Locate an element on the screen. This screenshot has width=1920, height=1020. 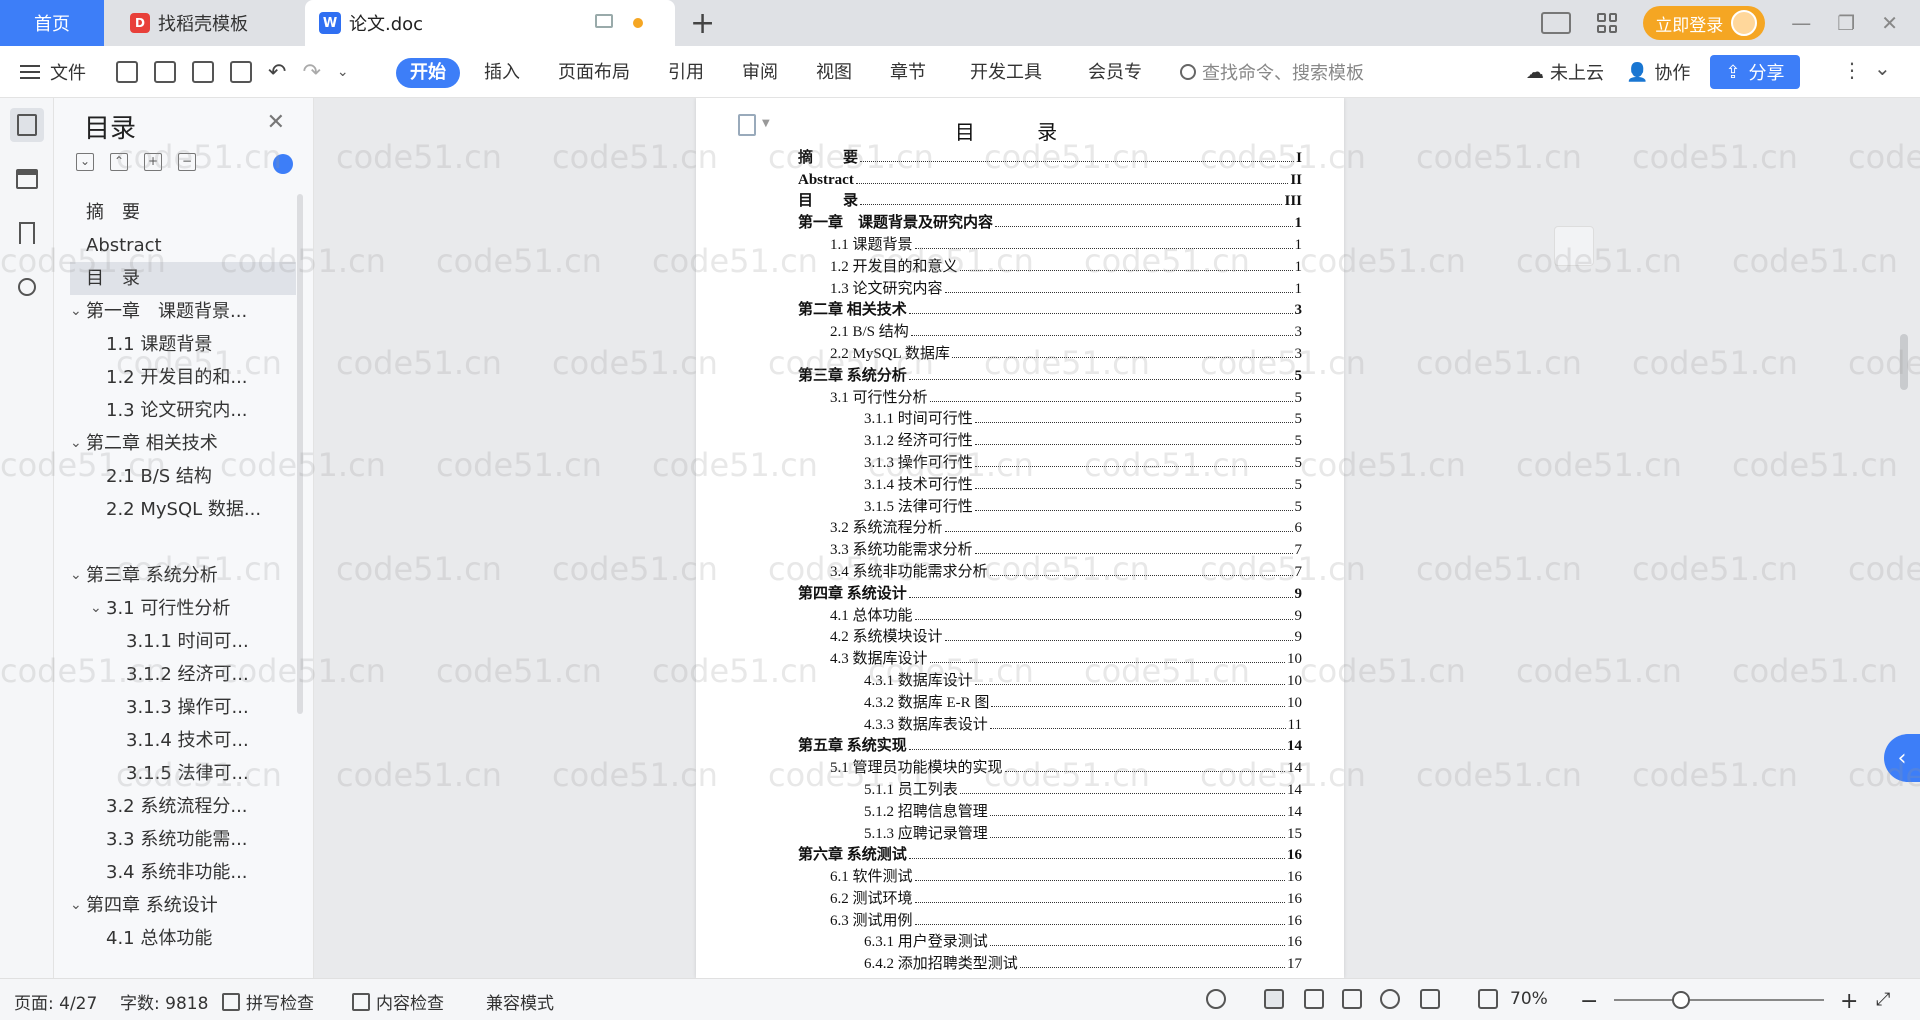
export-pdf-icon is located at coordinates (165, 72).